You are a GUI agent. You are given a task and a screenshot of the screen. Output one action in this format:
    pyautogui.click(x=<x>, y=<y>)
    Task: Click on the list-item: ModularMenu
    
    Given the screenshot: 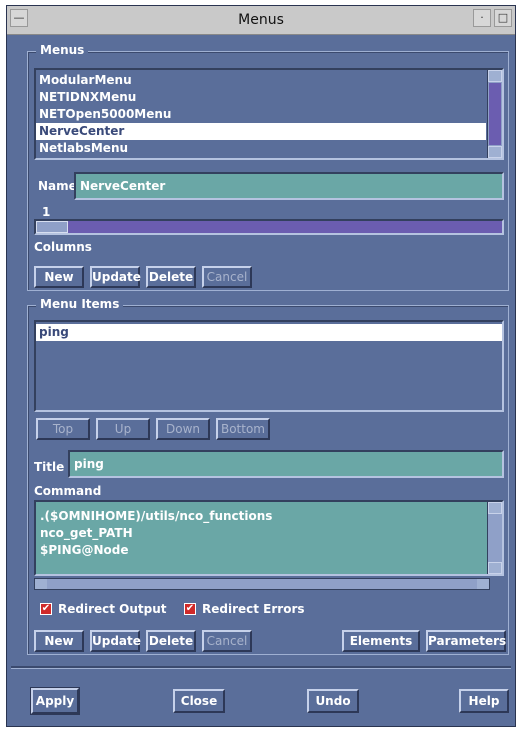 What is the action you would take?
    pyautogui.click(x=261, y=80)
    